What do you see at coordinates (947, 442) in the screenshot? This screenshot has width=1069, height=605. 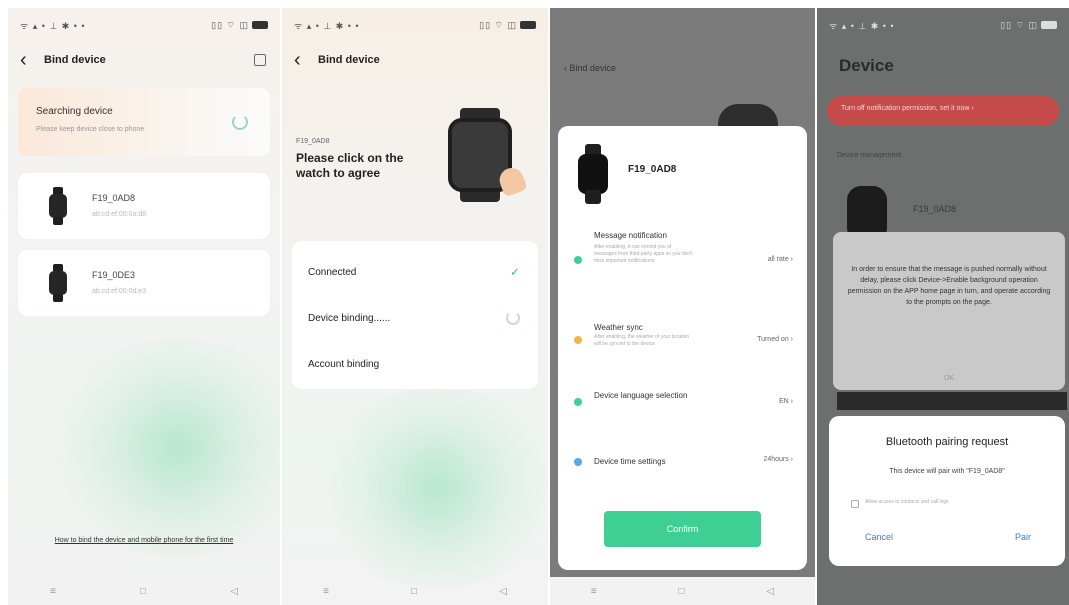 I see `dialog-title: Bluetooth pairing request` at bounding box center [947, 442].